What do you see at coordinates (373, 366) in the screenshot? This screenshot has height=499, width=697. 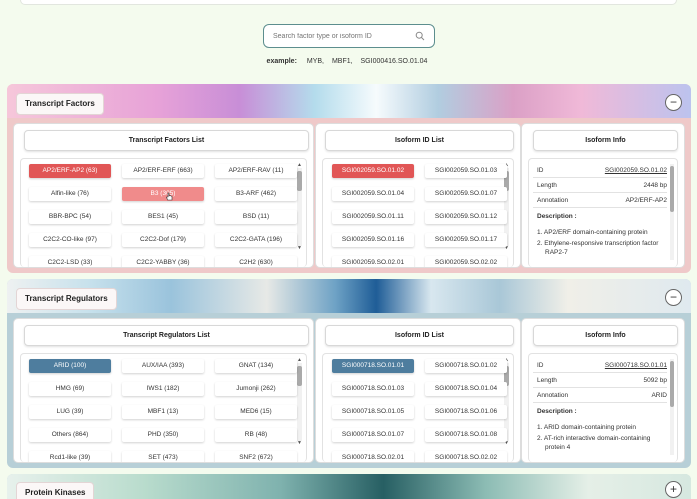 I see `isoform-chip: SGI000718.SO.01.01` at bounding box center [373, 366].